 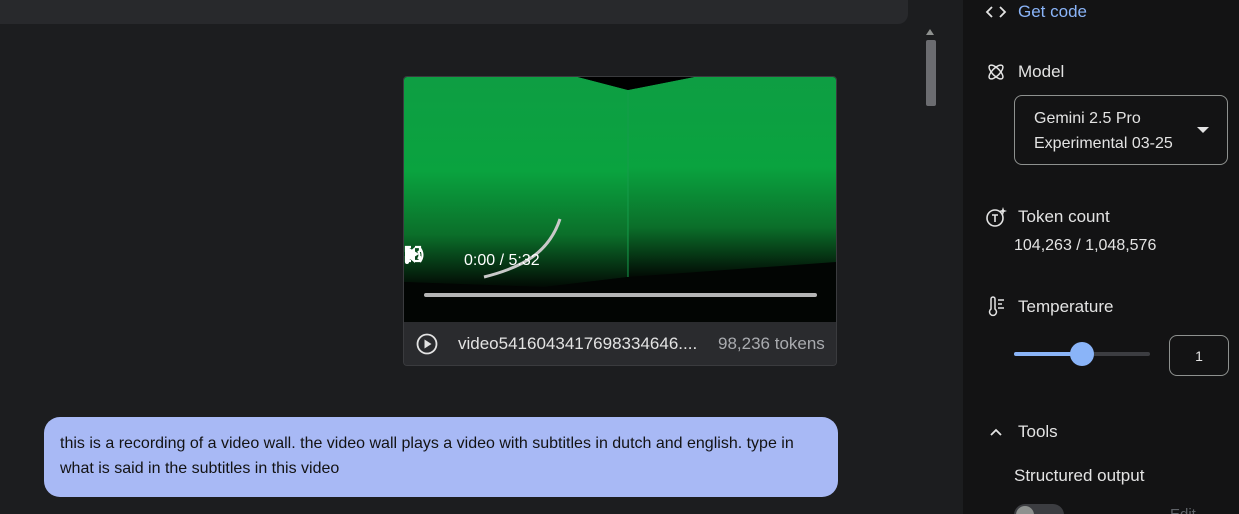 I want to click on thermometer-icon, so click(x=996, y=306).